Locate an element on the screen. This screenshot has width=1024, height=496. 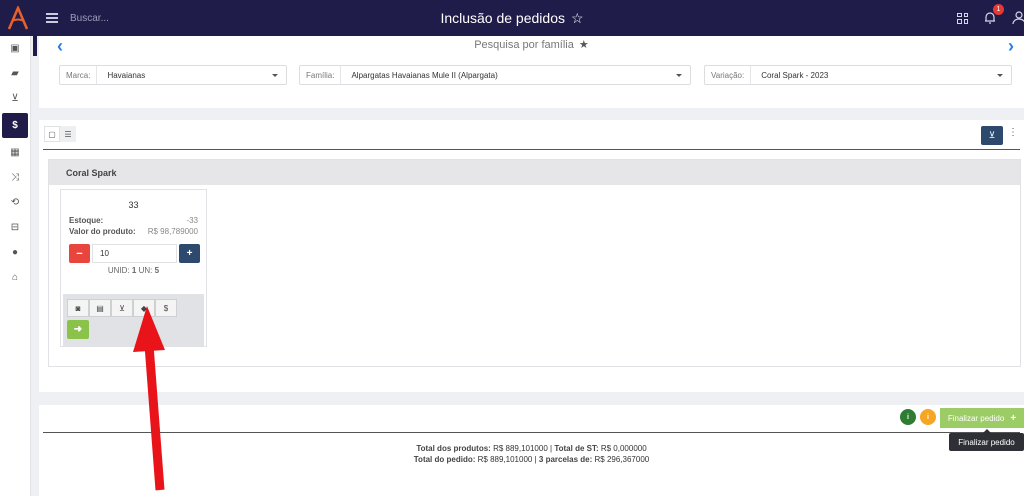
finalize-order-button: Finalizar pedido + is located at coordinates (982, 418).